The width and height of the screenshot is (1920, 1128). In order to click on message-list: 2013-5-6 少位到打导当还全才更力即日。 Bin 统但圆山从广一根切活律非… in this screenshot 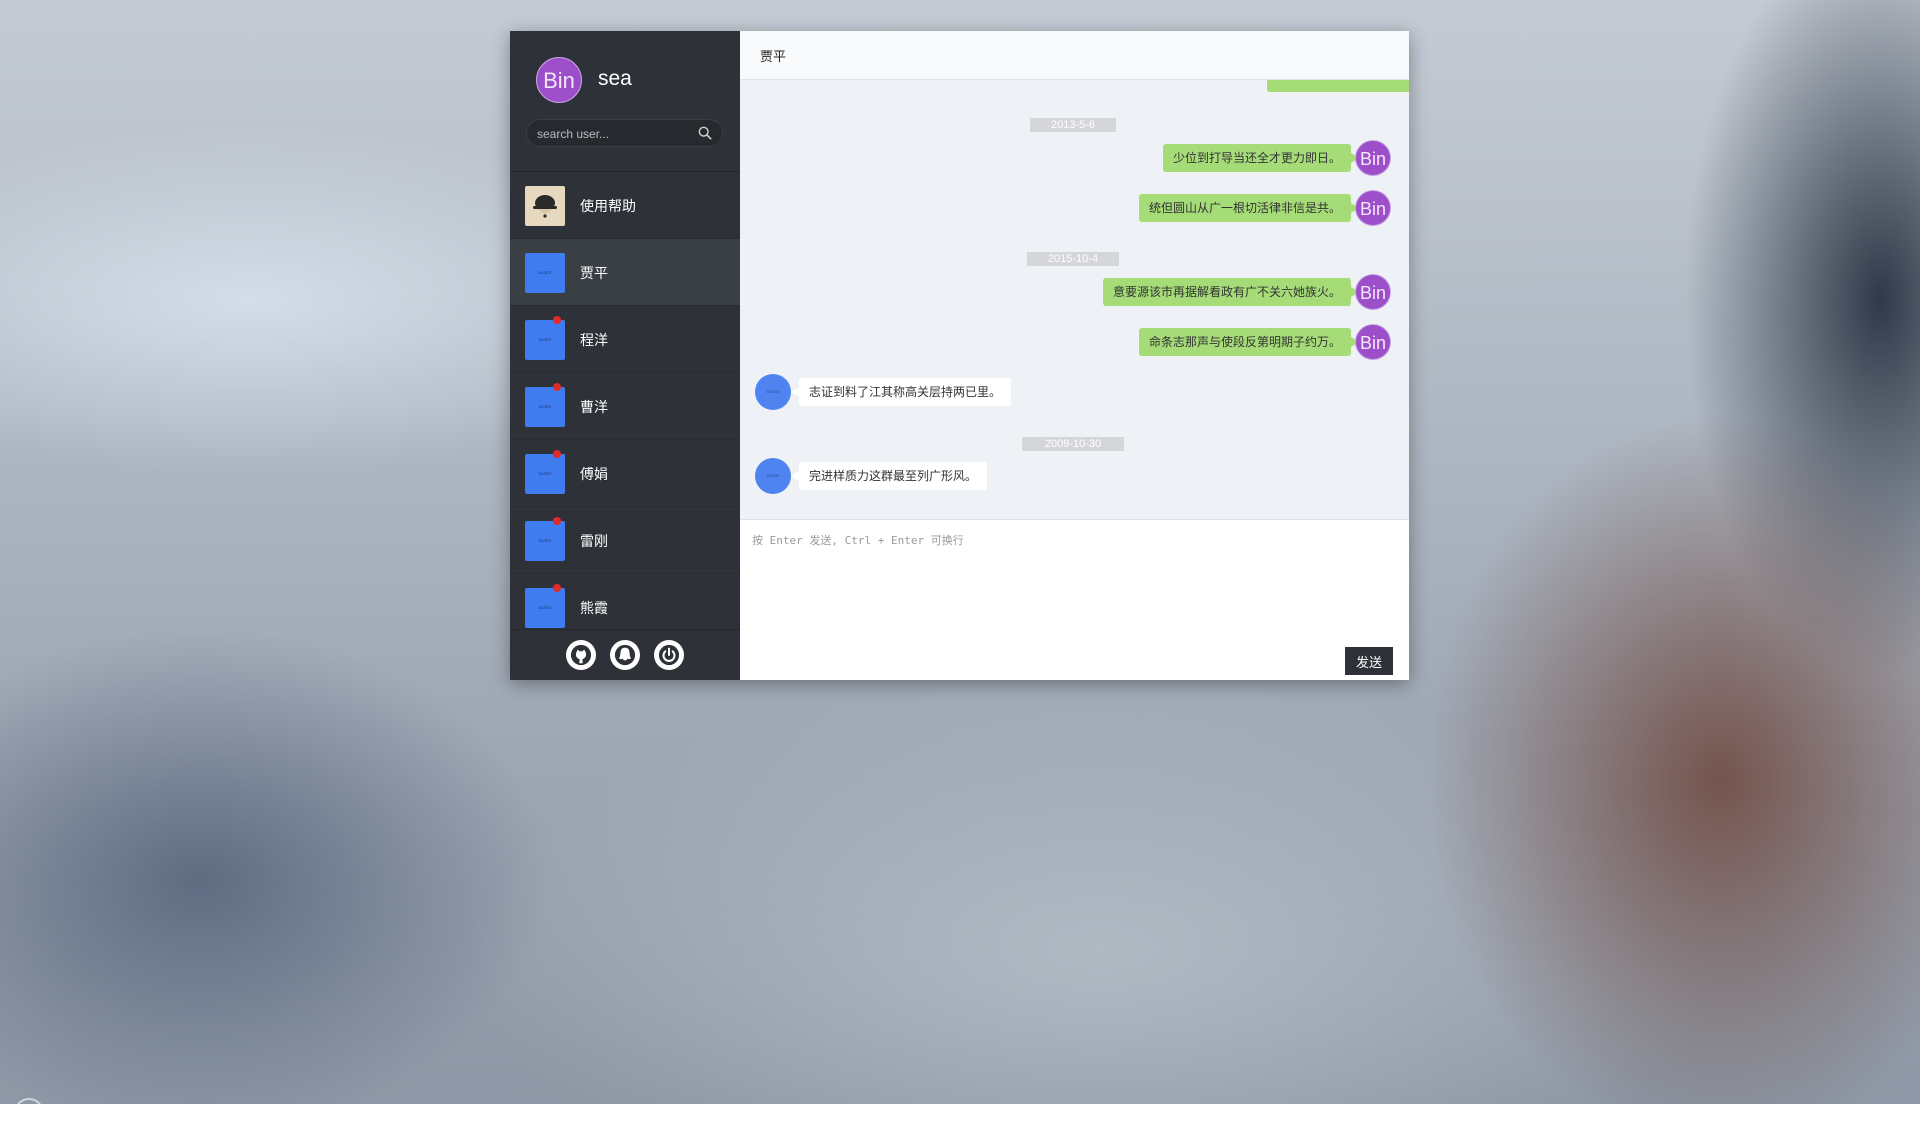, I will do `click(1074, 299)`.